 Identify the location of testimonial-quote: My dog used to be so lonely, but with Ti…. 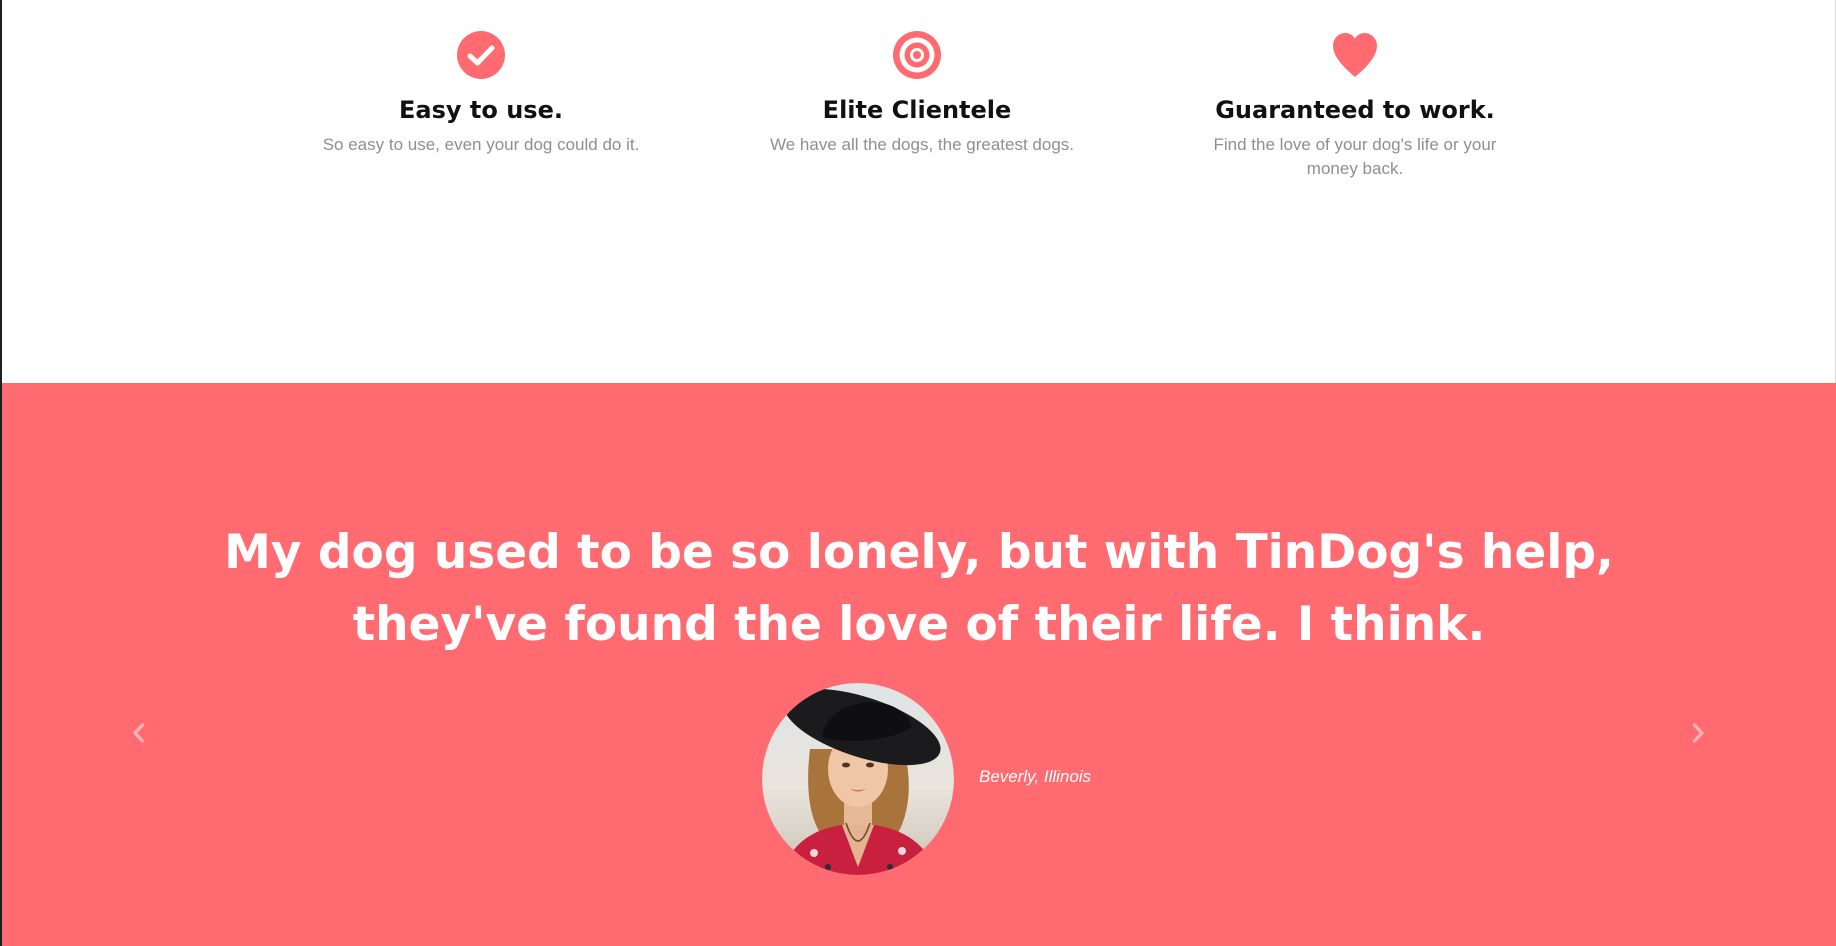
(919, 588).